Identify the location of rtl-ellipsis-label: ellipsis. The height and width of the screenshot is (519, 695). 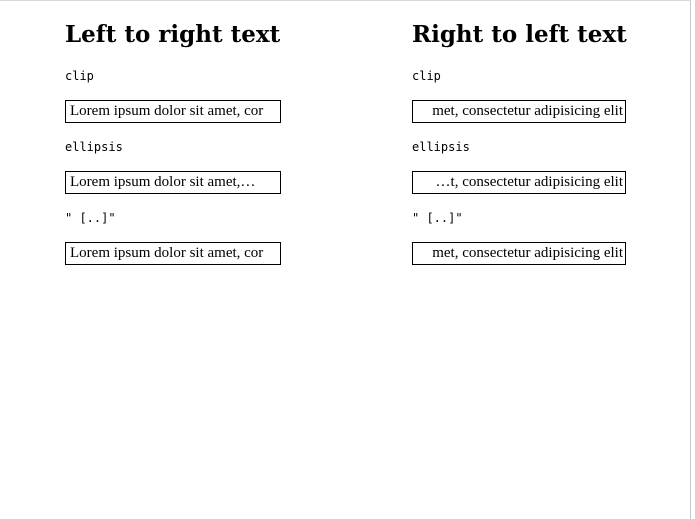
(441, 147).